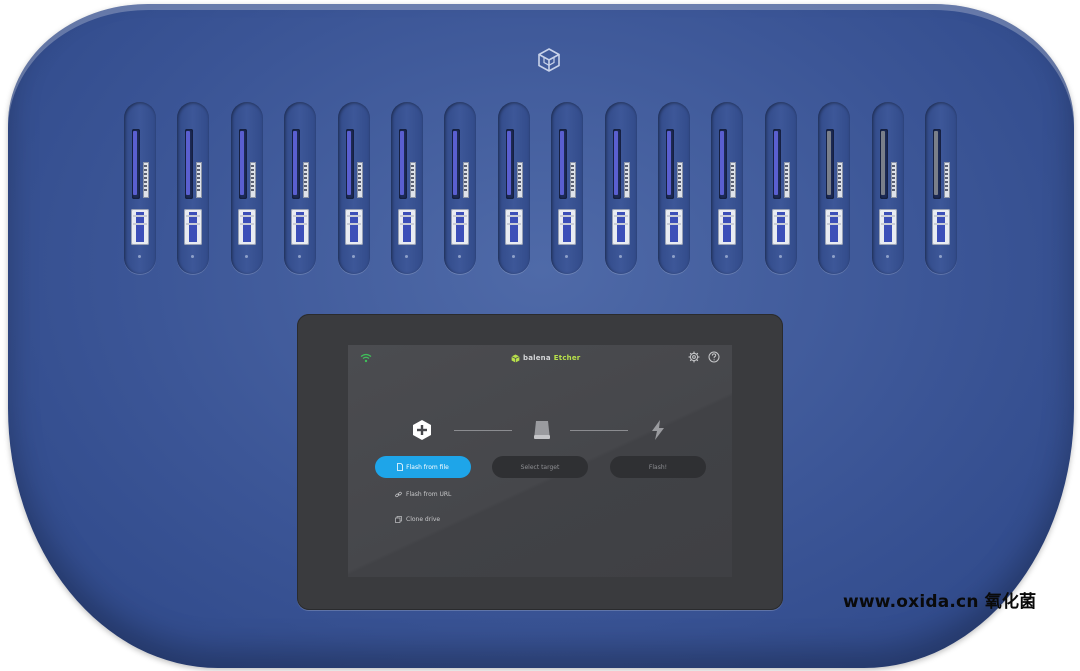 The image size is (1080, 671). I want to click on wifi-icon, so click(366, 358).